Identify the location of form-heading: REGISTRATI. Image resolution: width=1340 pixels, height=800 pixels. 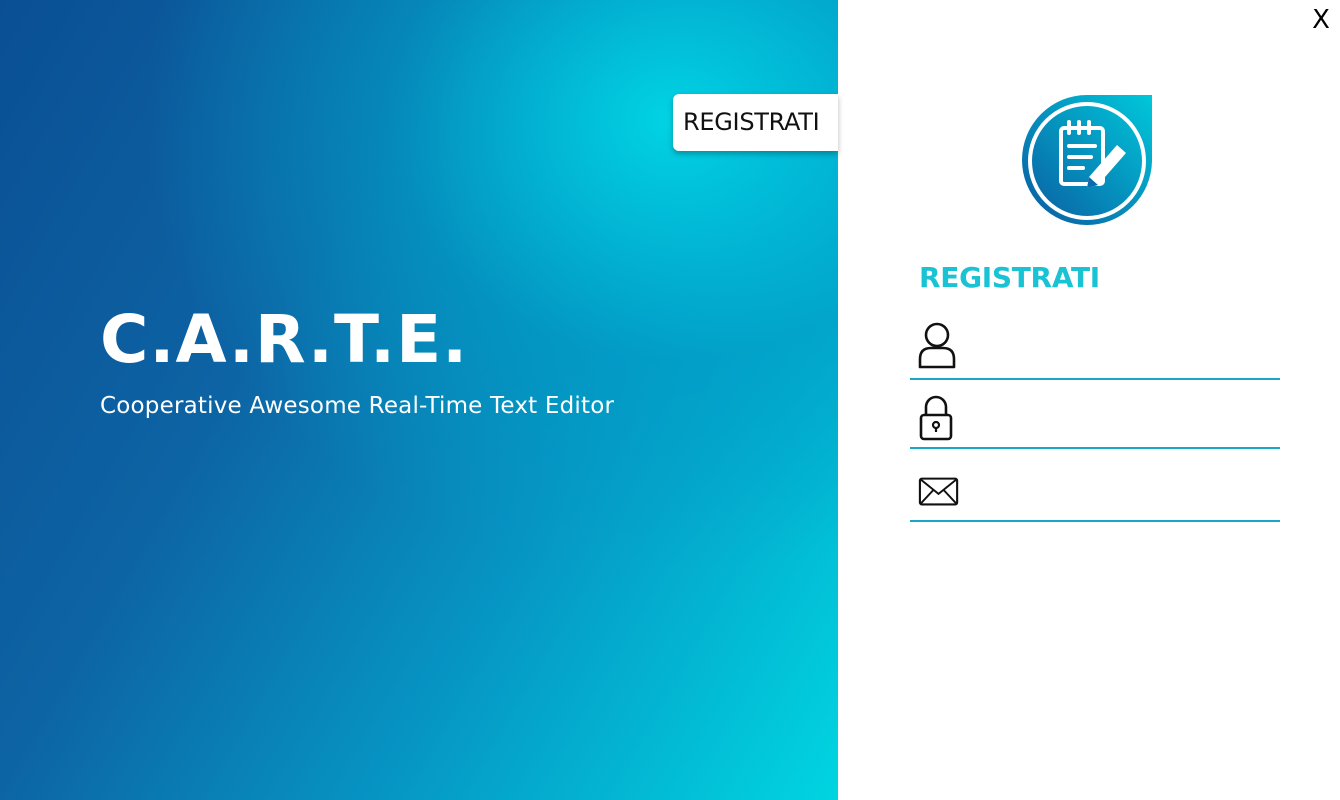
(1009, 277).